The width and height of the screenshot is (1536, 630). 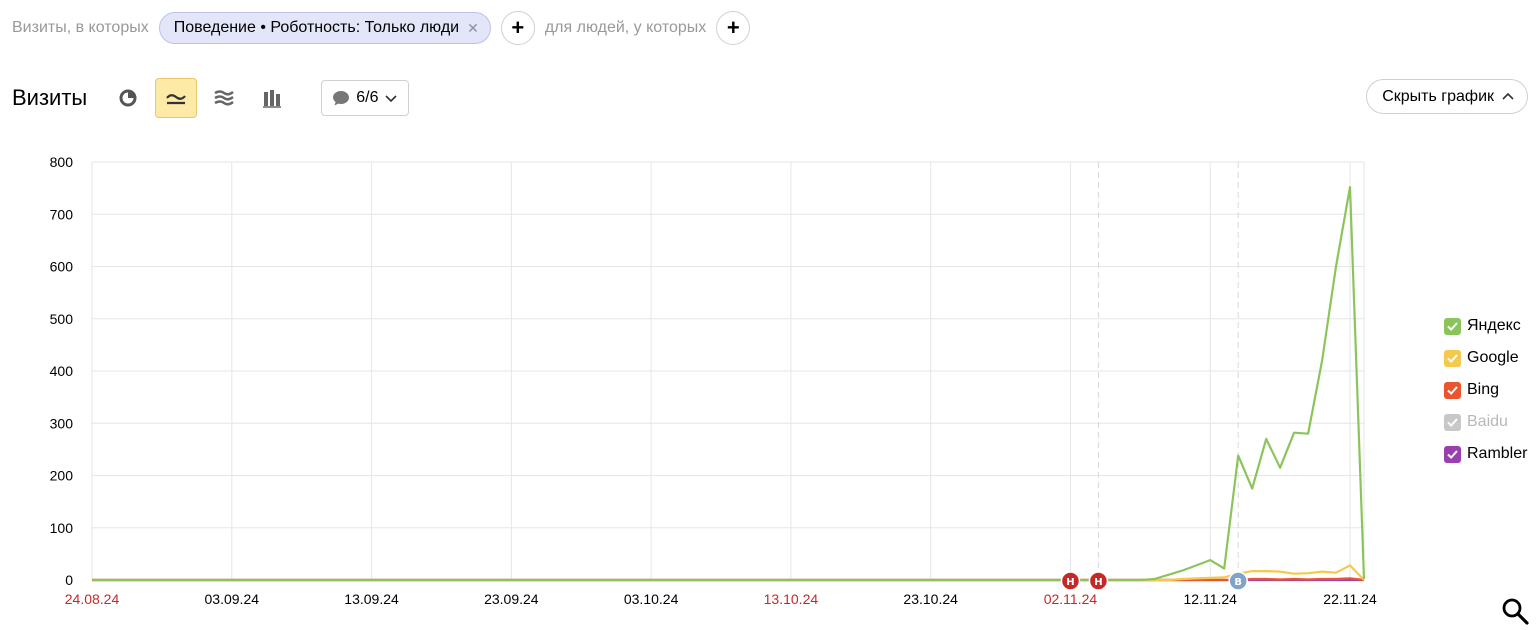 What do you see at coordinates (232, 599) in the screenshot?
I see `x-tick-label: 03.09.24` at bounding box center [232, 599].